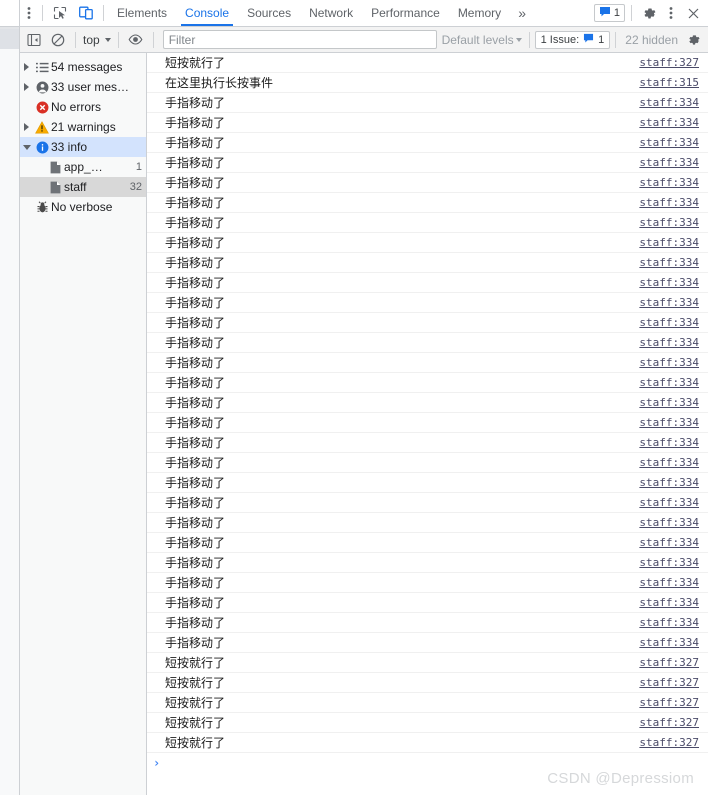 Image resolution: width=708 pixels, height=795 pixels. Describe the element at coordinates (83, 167) in the screenshot. I see `sidebar-tree-item-5: app_… 1` at that location.